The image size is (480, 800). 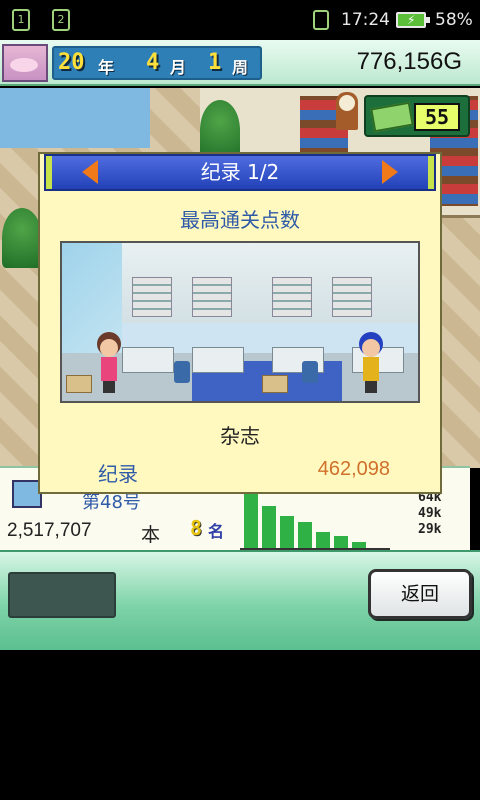 I want to click on empty-action-slot, so click(x=62, y=595).